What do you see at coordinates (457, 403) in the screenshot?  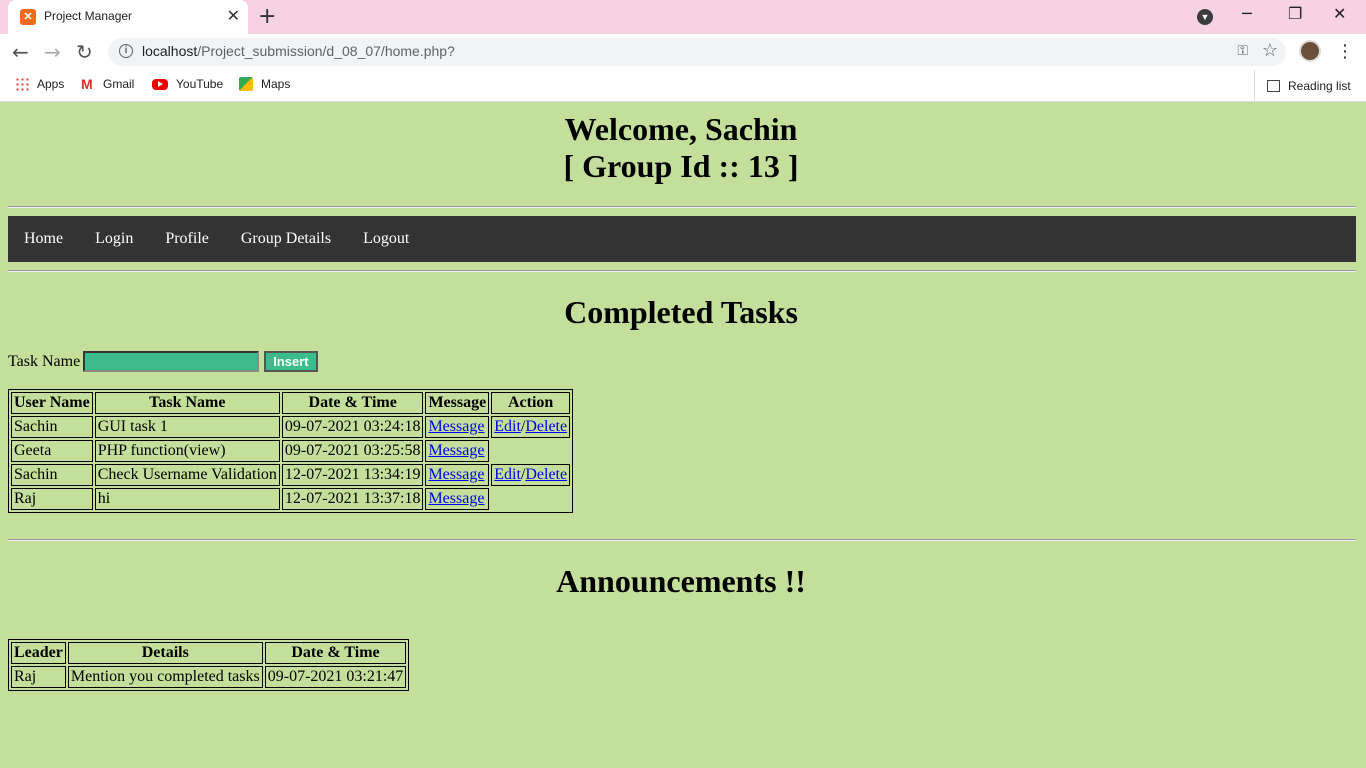 I see `col-message: Message` at bounding box center [457, 403].